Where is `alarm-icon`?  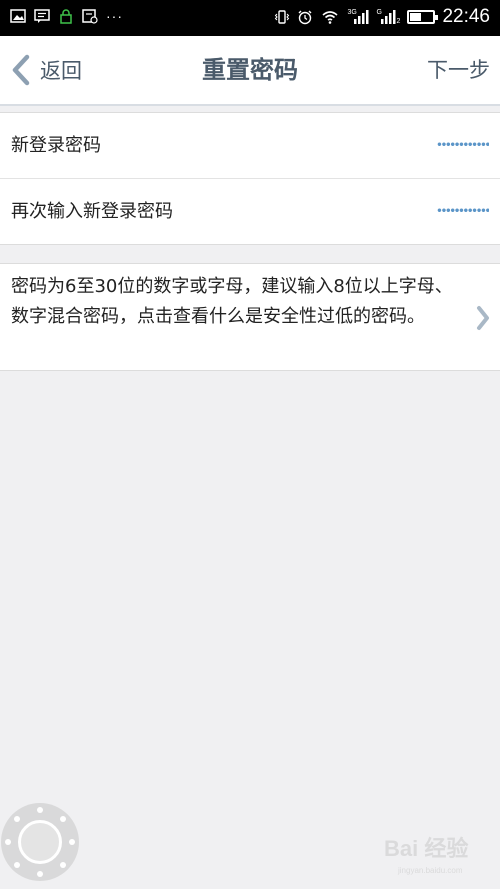
alarm-icon is located at coordinates (305, 17).